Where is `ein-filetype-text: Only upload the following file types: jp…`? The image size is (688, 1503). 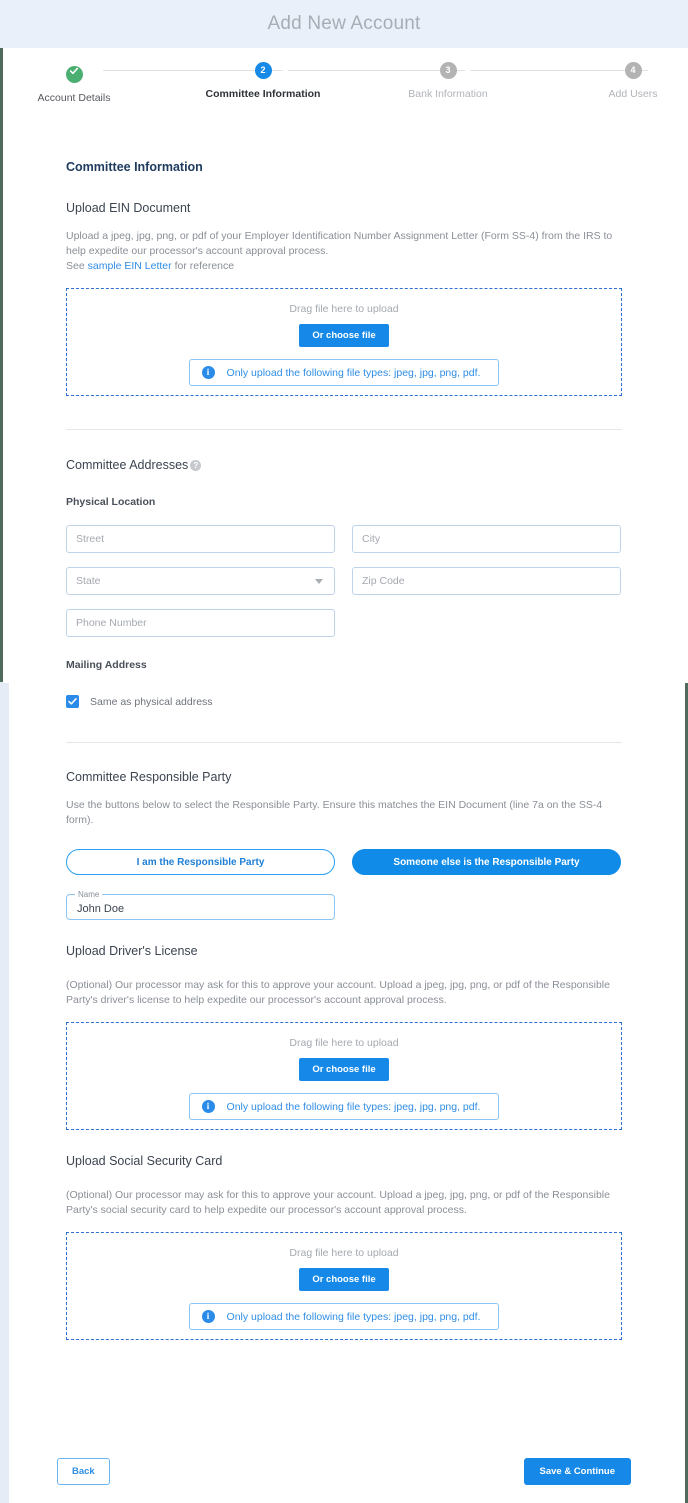 ein-filetype-text: Only upload the following file types: jp… is located at coordinates (353, 372).